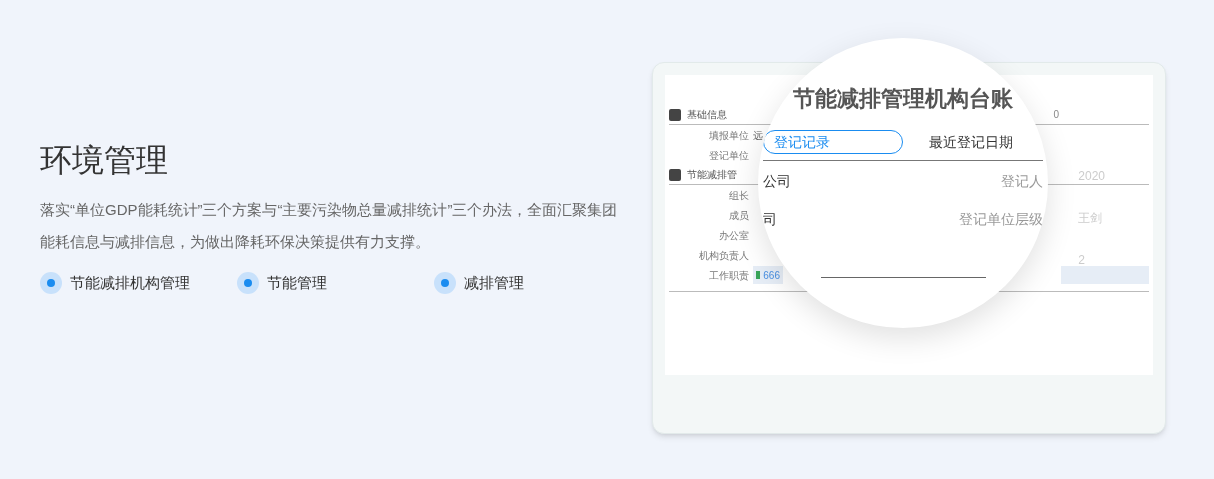  What do you see at coordinates (297, 283) in the screenshot?
I see `feature-label: 节能管理` at bounding box center [297, 283].